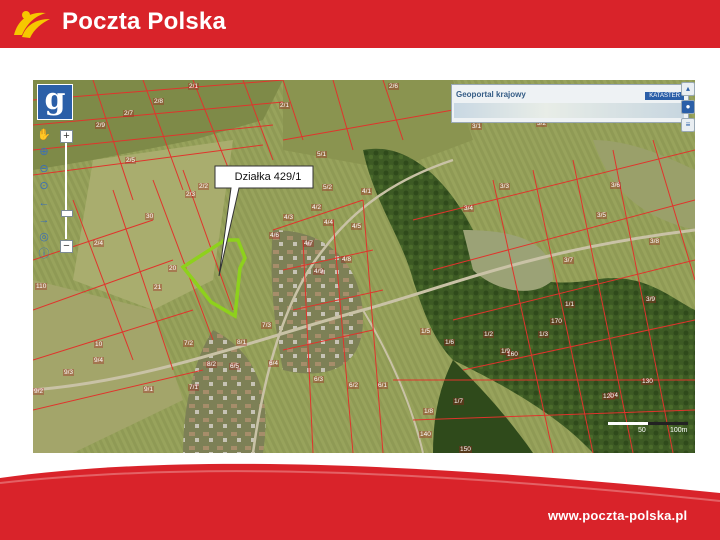 This screenshot has height=540, width=720. I want to click on zoom-slider: + −, so click(66, 191).